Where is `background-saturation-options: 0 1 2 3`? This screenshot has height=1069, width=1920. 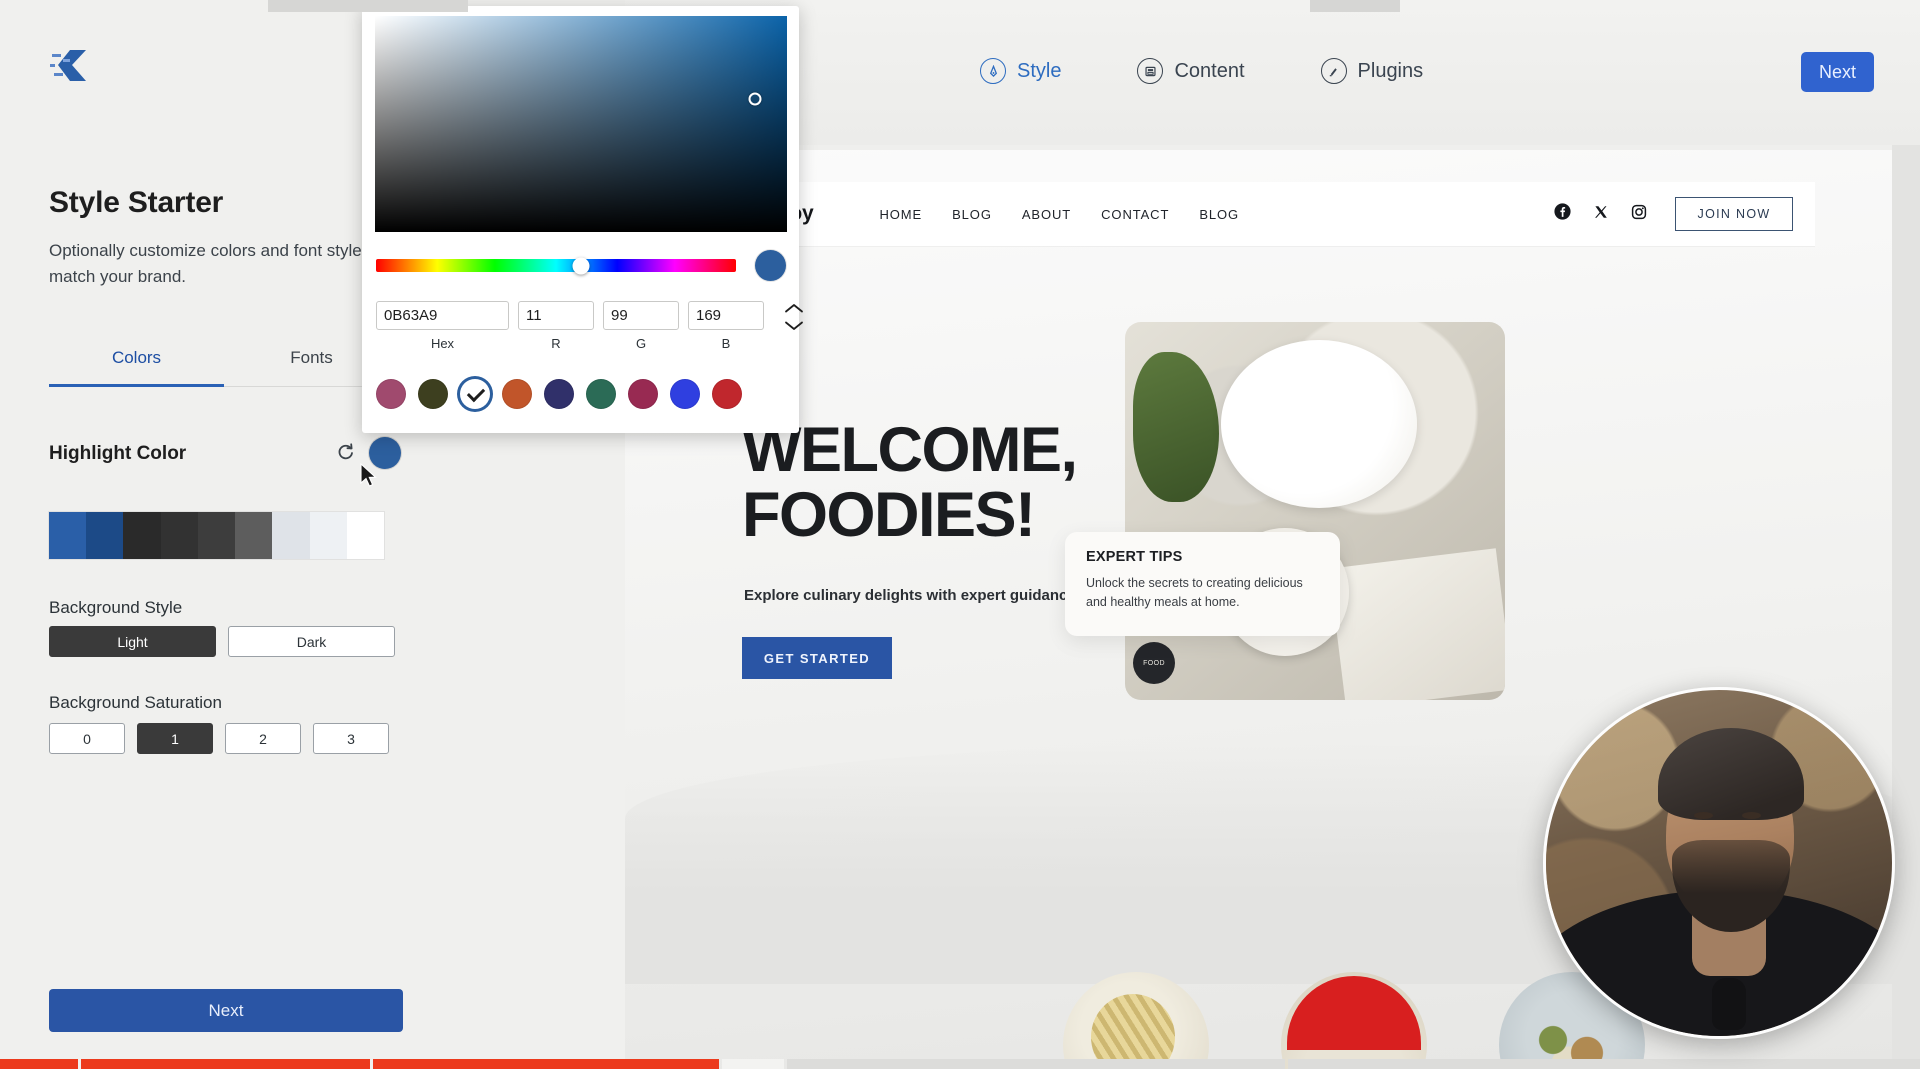 background-saturation-options: 0 1 2 3 is located at coordinates (219, 738).